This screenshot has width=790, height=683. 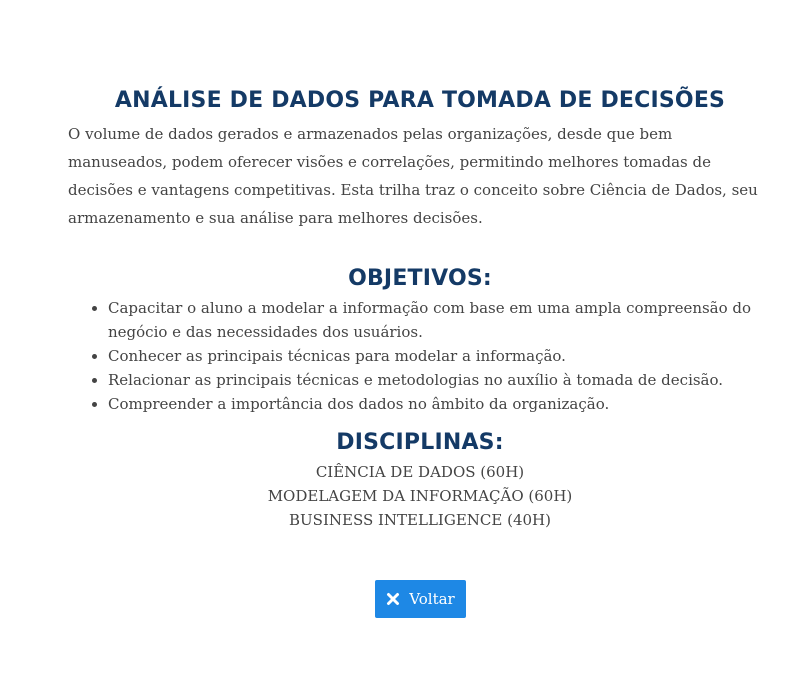 I want to click on disciplines-title: DISCIPLINAS:, so click(x=420, y=442).